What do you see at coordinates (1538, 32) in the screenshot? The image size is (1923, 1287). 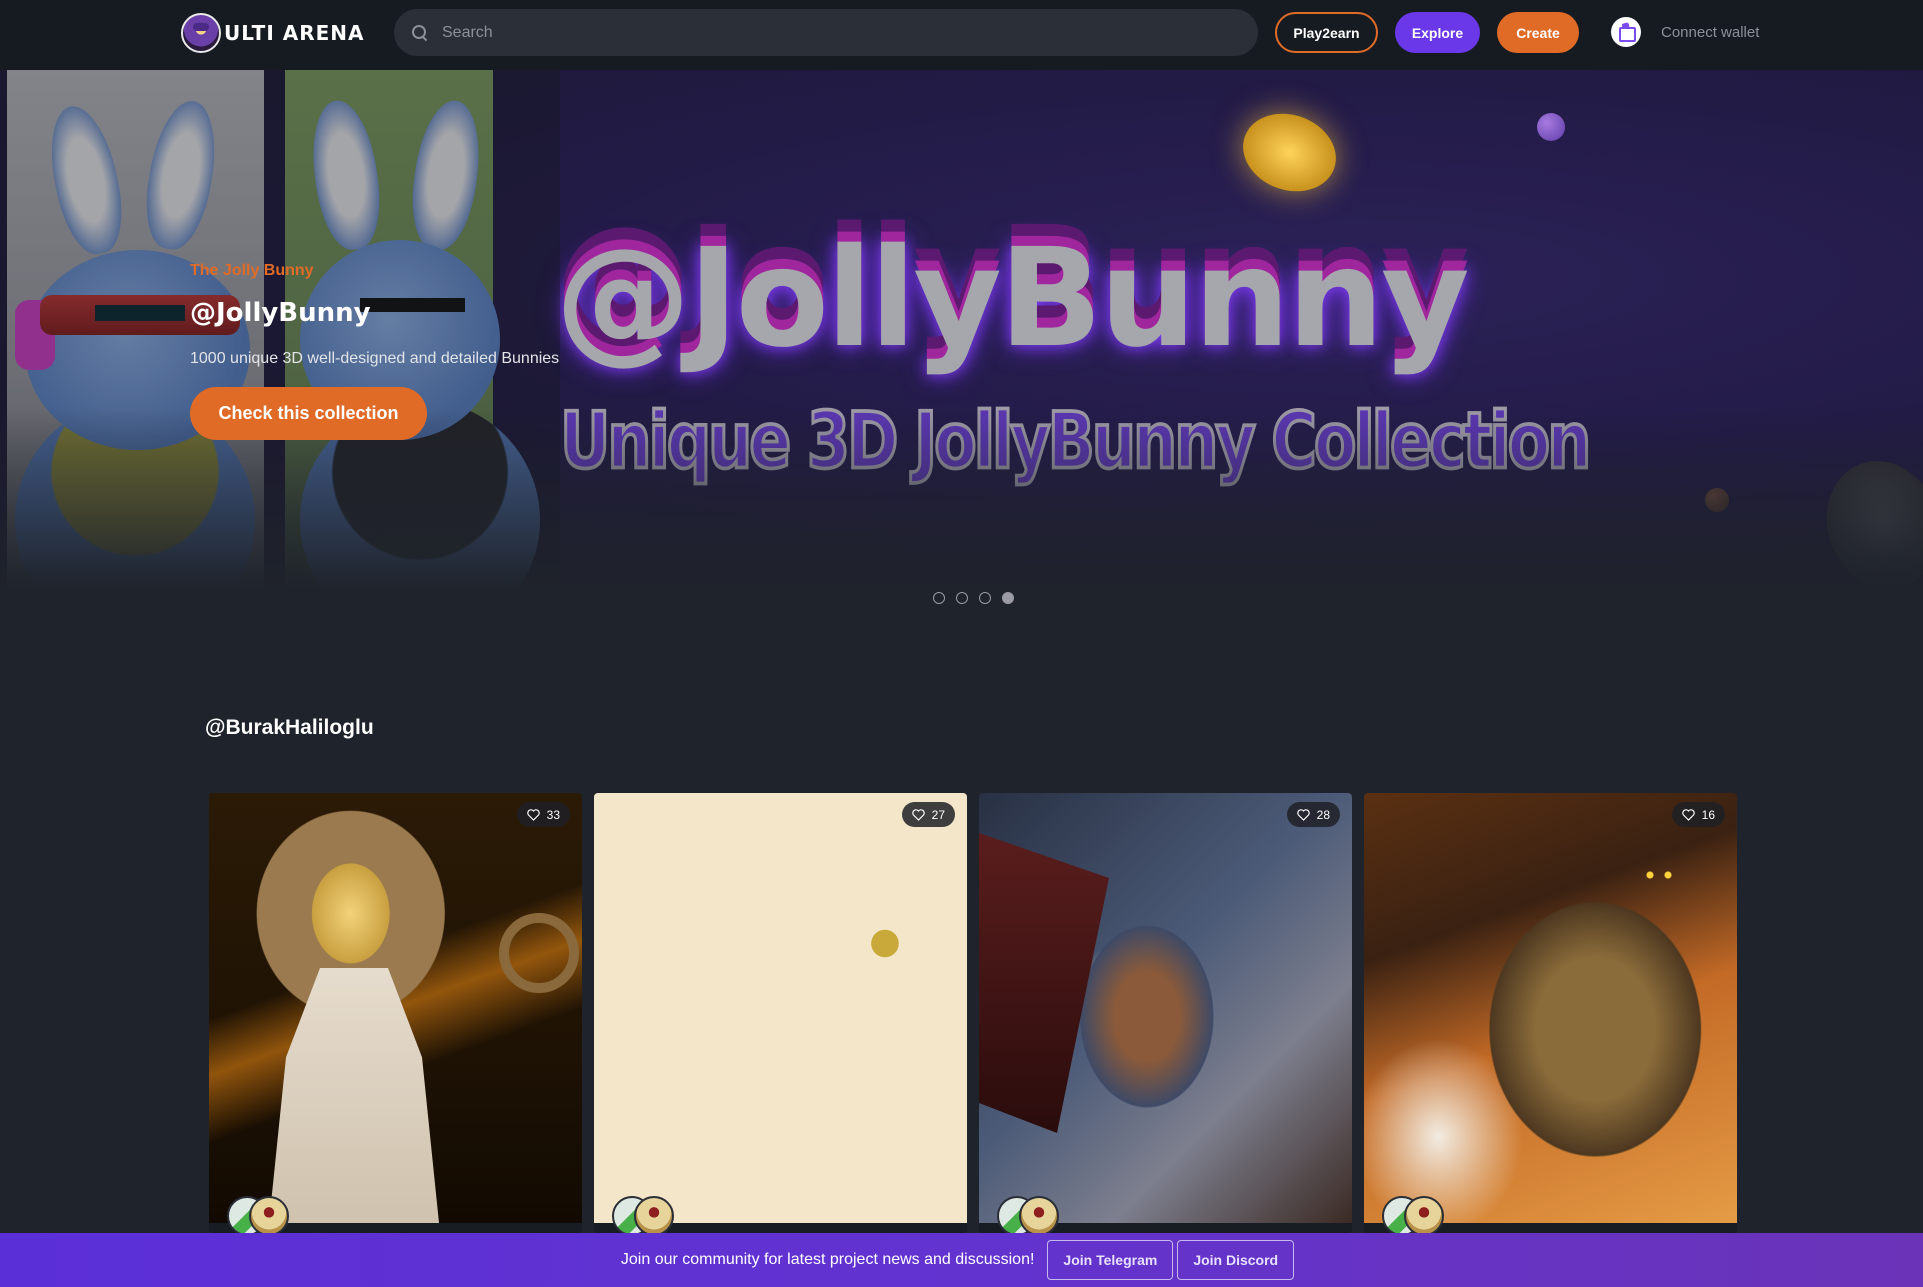 I see `create-button: Create` at bounding box center [1538, 32].